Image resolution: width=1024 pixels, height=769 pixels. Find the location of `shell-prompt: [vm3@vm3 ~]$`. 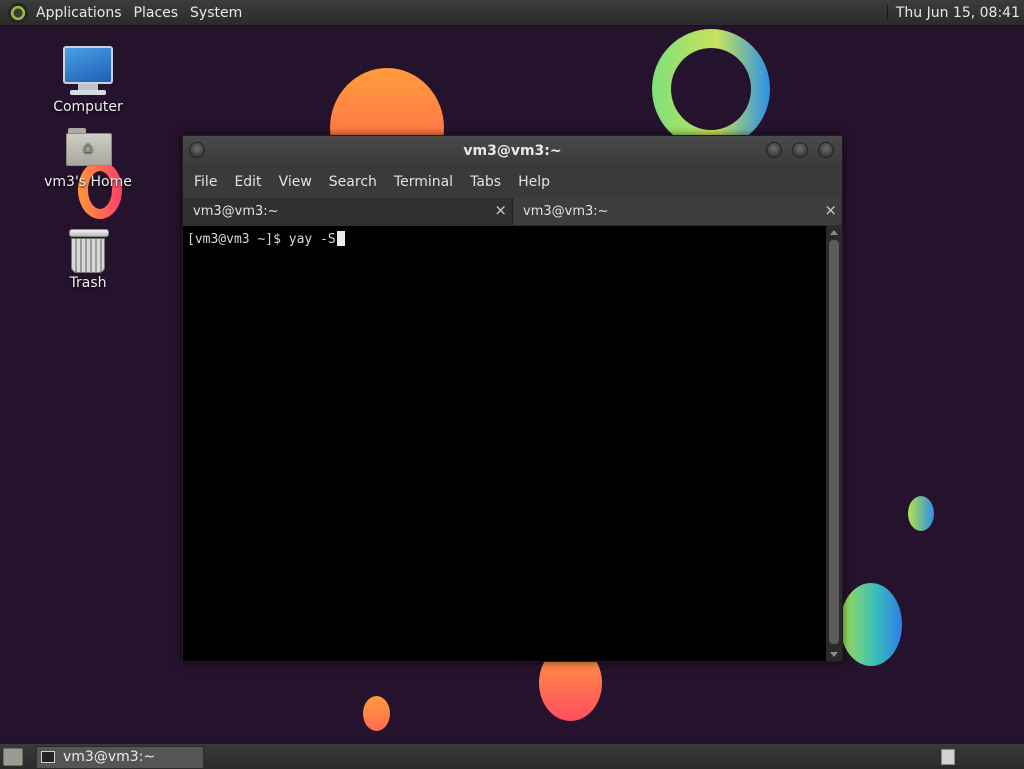

shell-prompt: [vm3@vm3 ~]$ is located at coordinates (238, 239).